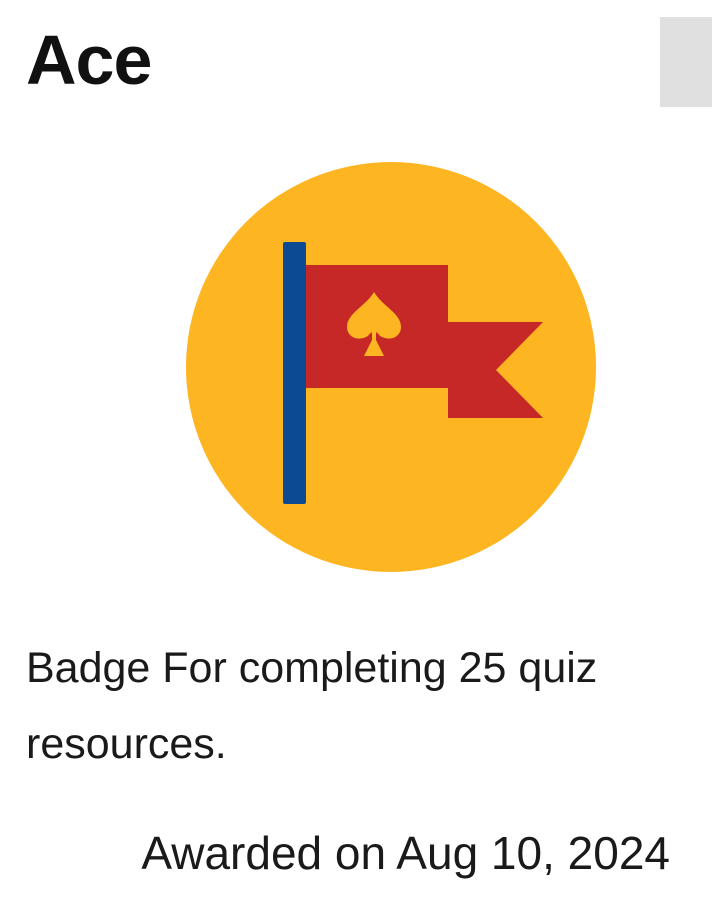  What do you see at coordinates (312, 706) in the screenshot?
I see `badge-description: Badge For completing 25 quiz resources.` at bounding box center [312, 706].